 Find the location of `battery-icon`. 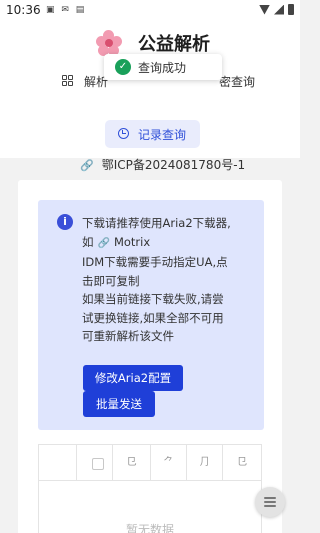

battery-icon is located at coordinates (291, 9).